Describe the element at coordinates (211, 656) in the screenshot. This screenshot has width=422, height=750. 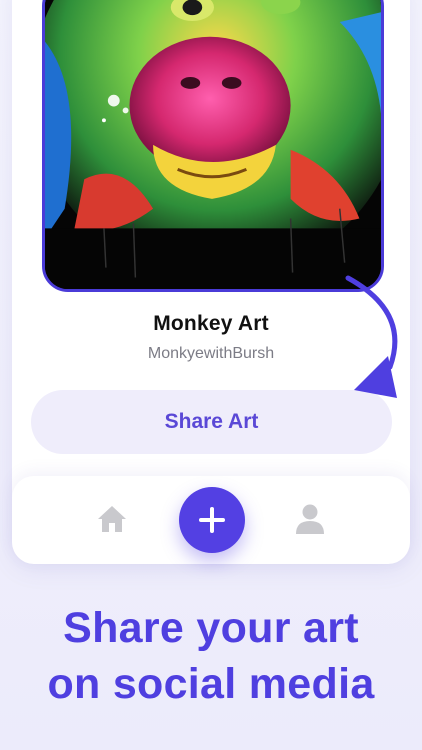
I see `promo-headline: Share your art on social media` at that location.